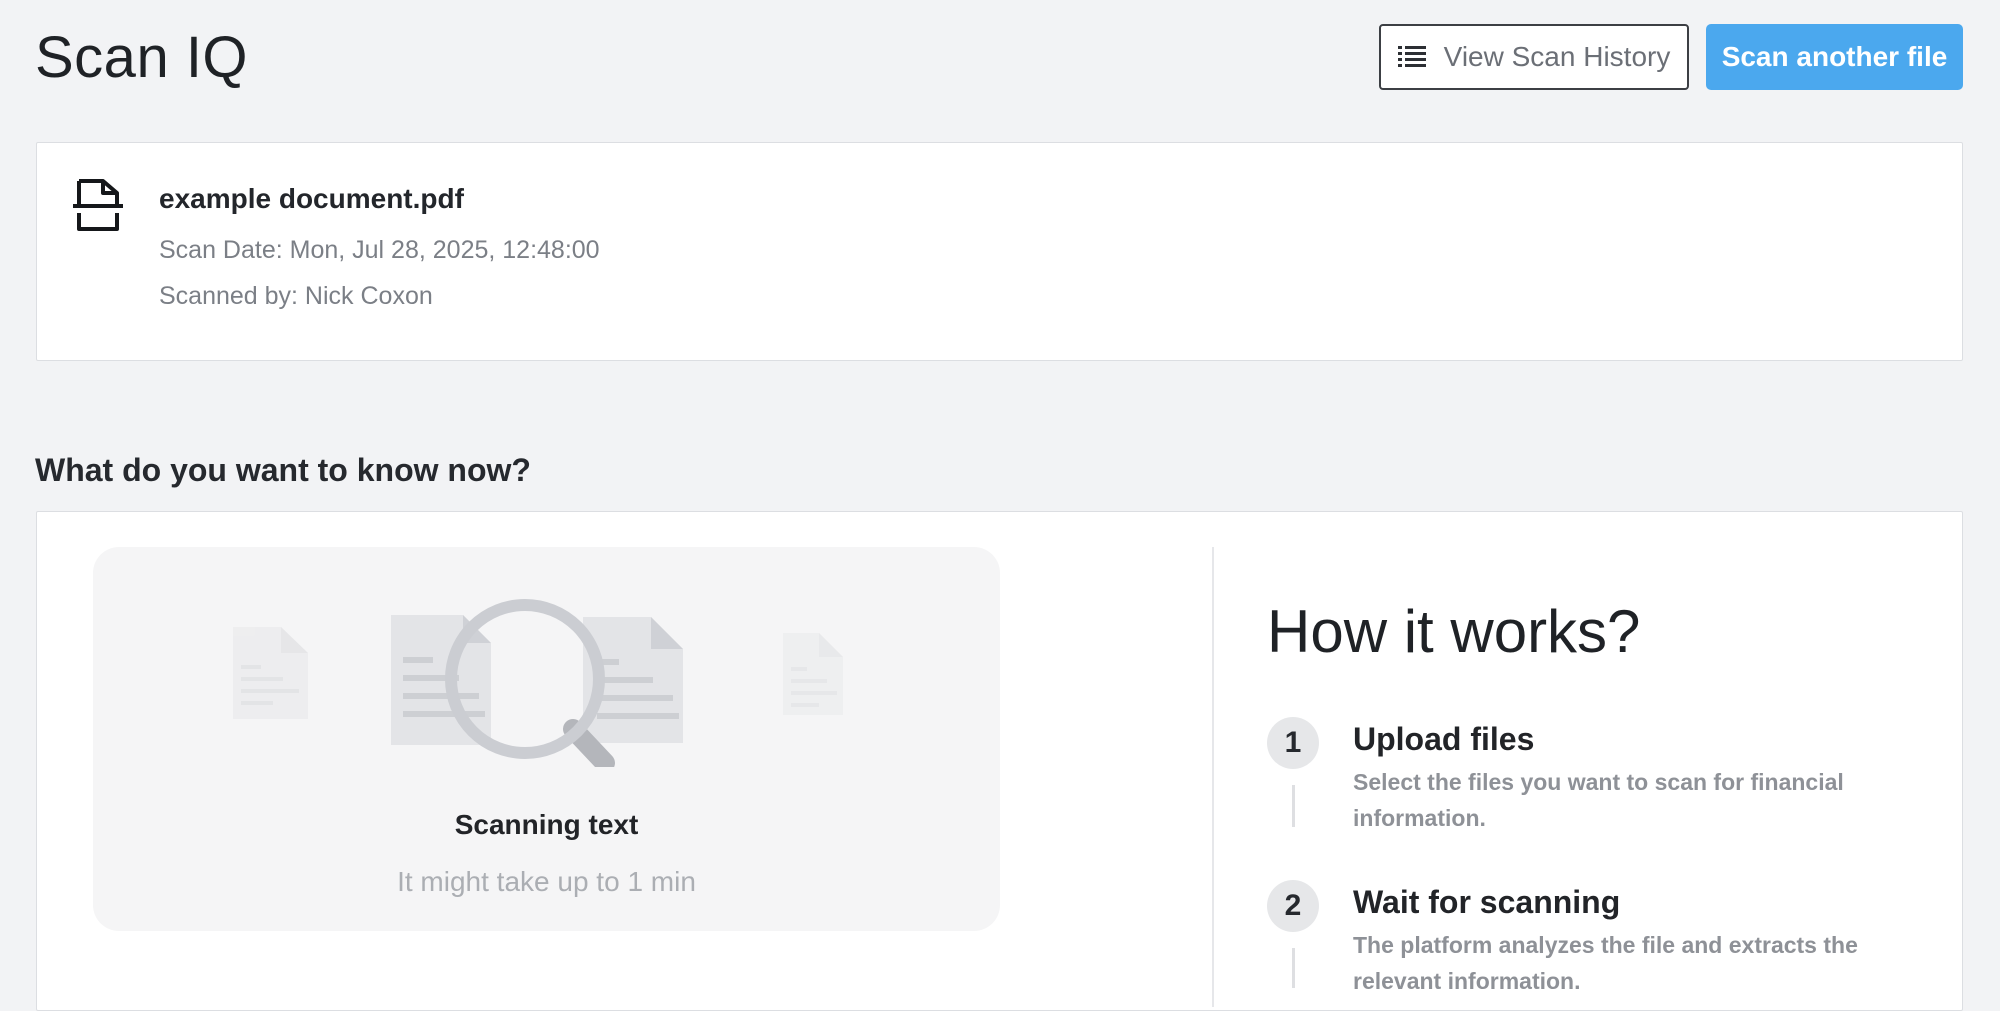  I want to click on step-number-2: 2, so click(1293, 906).